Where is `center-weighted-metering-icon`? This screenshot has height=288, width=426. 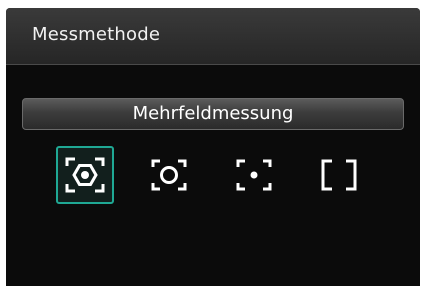 center-weighted-metering-icon is located at coordinates (339, 175).